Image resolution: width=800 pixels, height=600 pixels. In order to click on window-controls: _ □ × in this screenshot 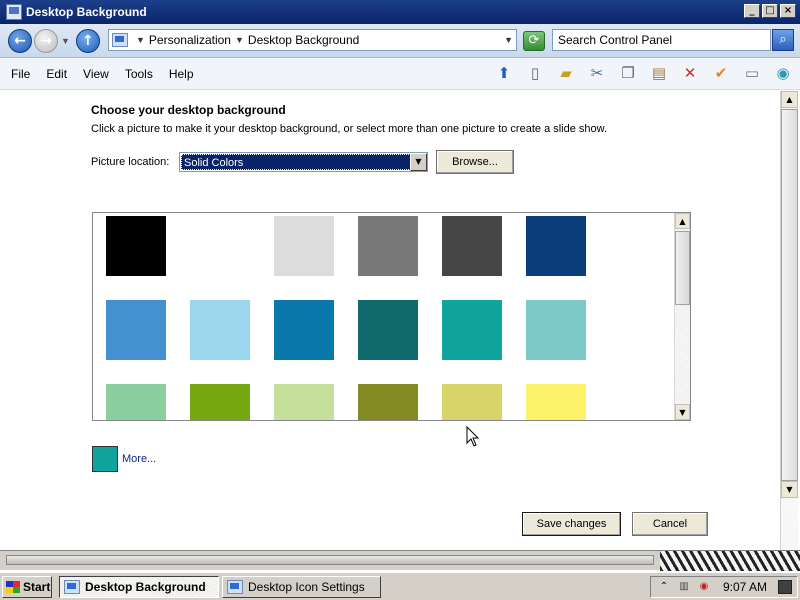, I will do `click(770, 11)`.